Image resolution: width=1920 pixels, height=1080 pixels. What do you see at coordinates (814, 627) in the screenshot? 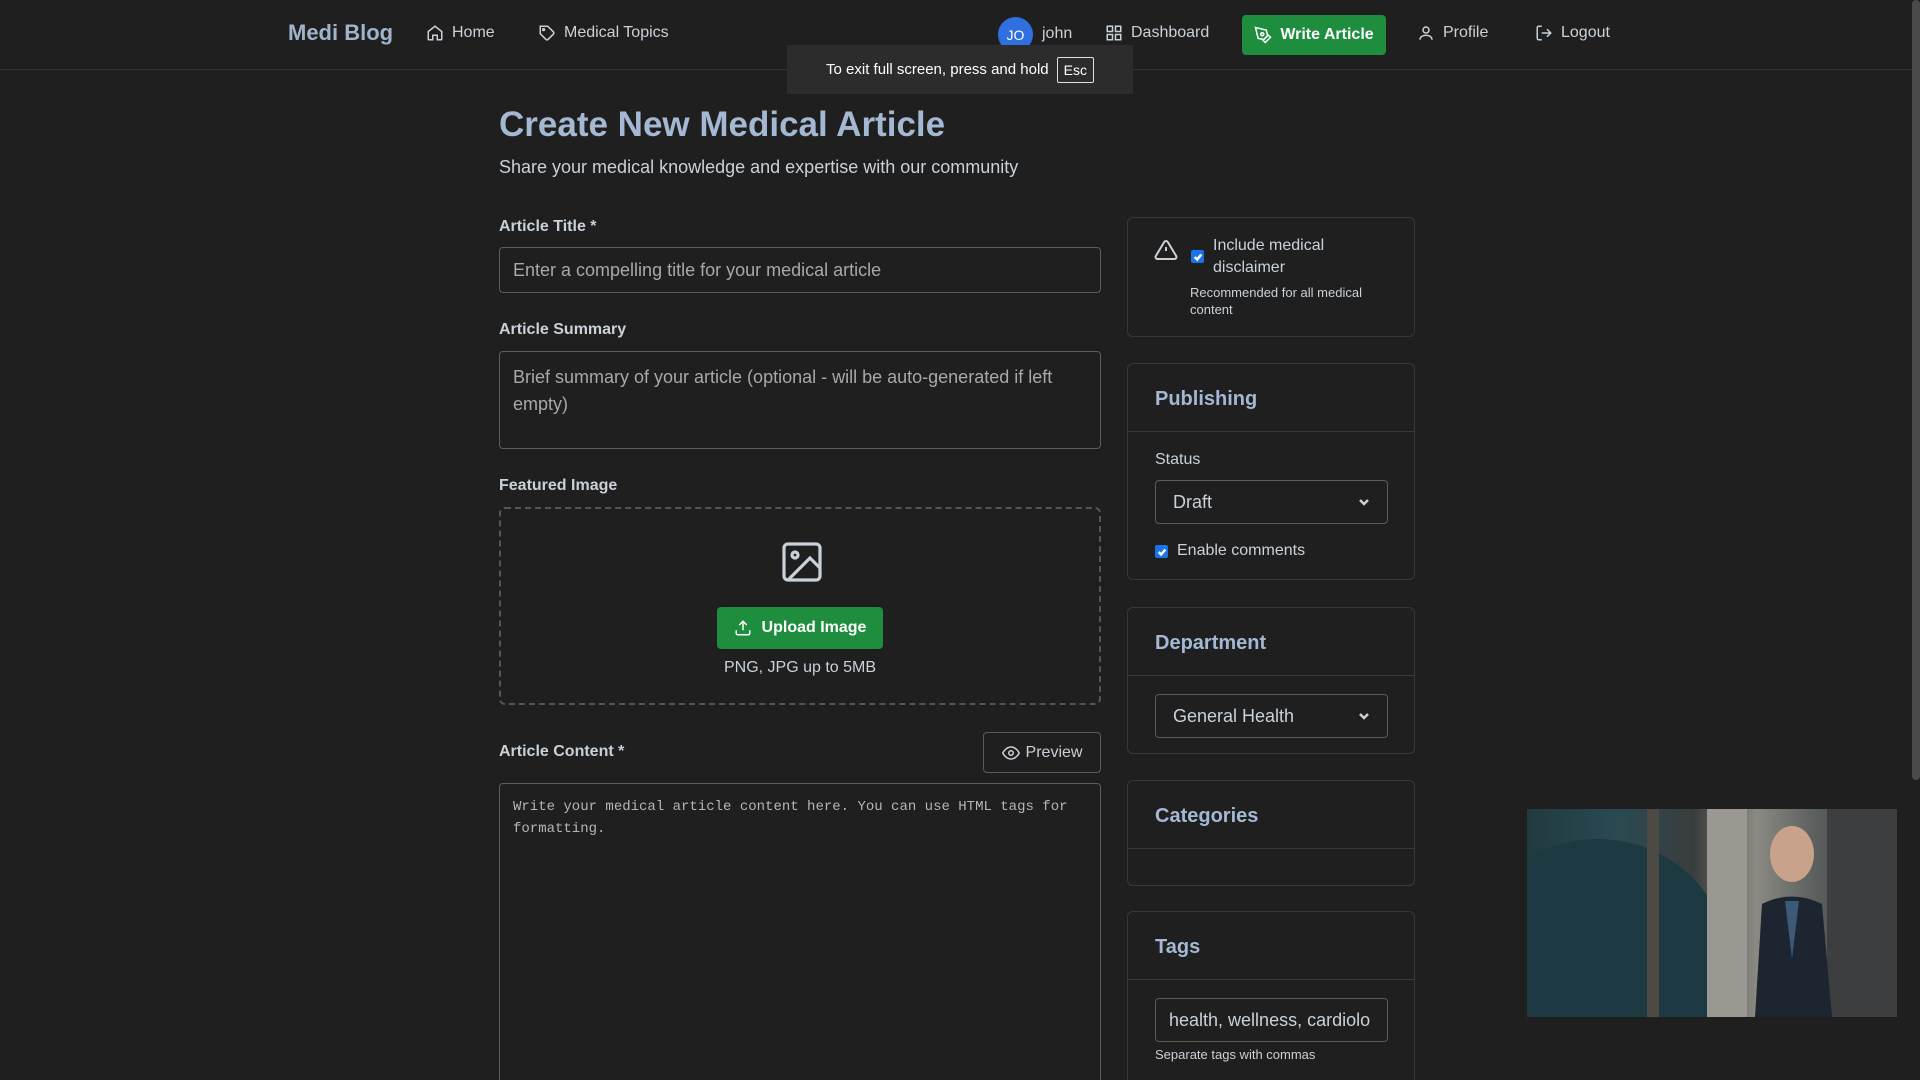
I see `upload-image-label: Upload Image` at bounding box center [814, 627].